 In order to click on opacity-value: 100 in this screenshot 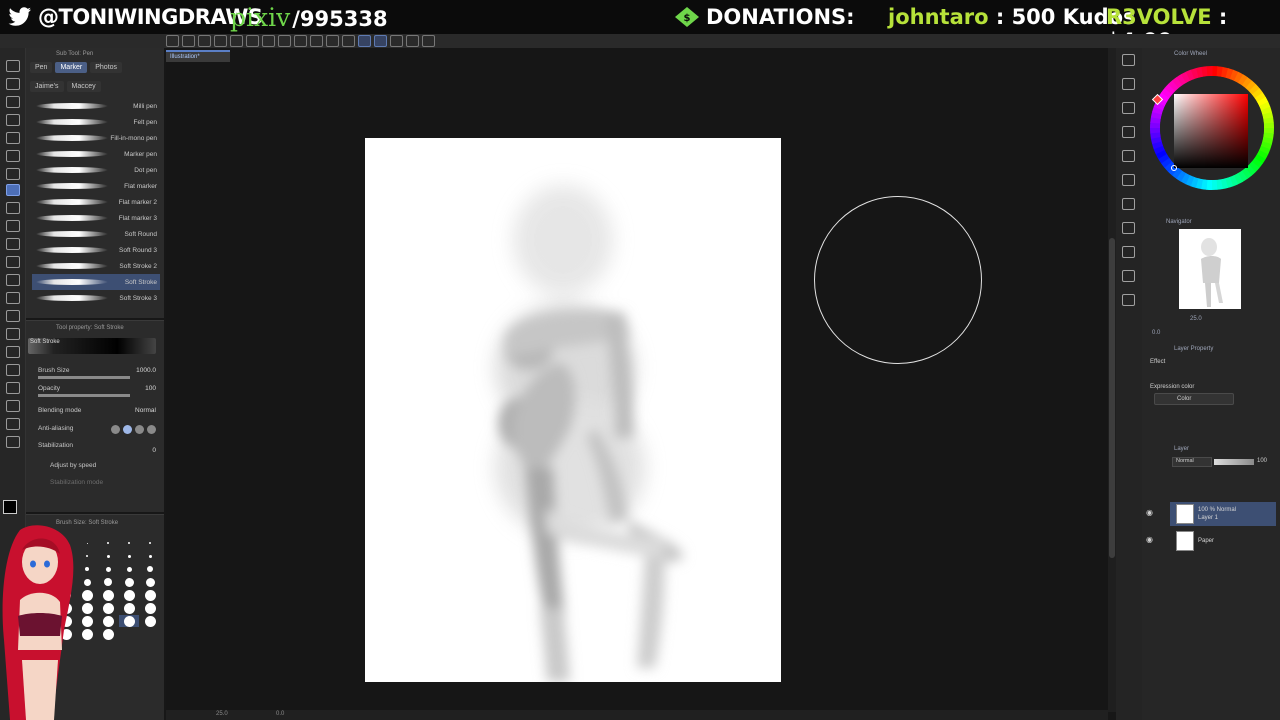, I will do `click(150, 388)`.